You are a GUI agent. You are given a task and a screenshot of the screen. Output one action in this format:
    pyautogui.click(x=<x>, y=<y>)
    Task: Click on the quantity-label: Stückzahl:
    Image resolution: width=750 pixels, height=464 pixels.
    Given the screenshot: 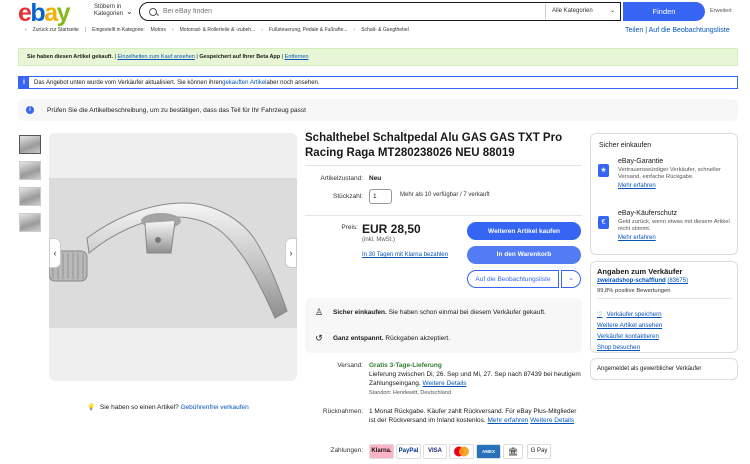 What is the action you would take?
    pyautogui.click(x=348, y=196)
    